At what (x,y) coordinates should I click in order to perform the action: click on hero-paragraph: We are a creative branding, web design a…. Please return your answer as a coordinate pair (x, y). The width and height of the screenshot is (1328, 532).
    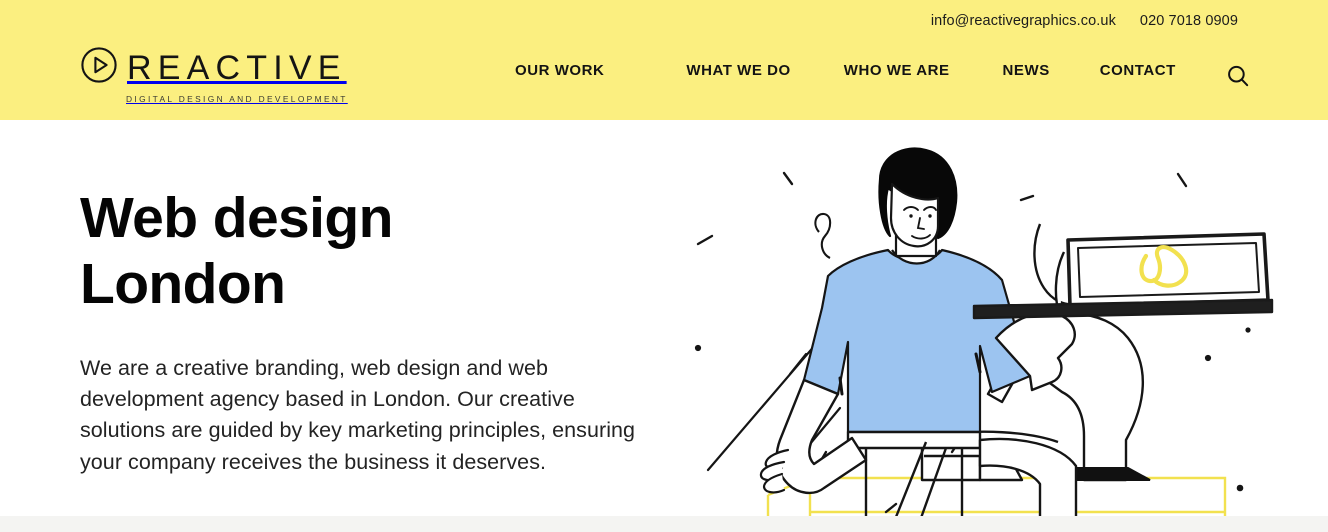
    Looking at the image, I should click on (358, 414).